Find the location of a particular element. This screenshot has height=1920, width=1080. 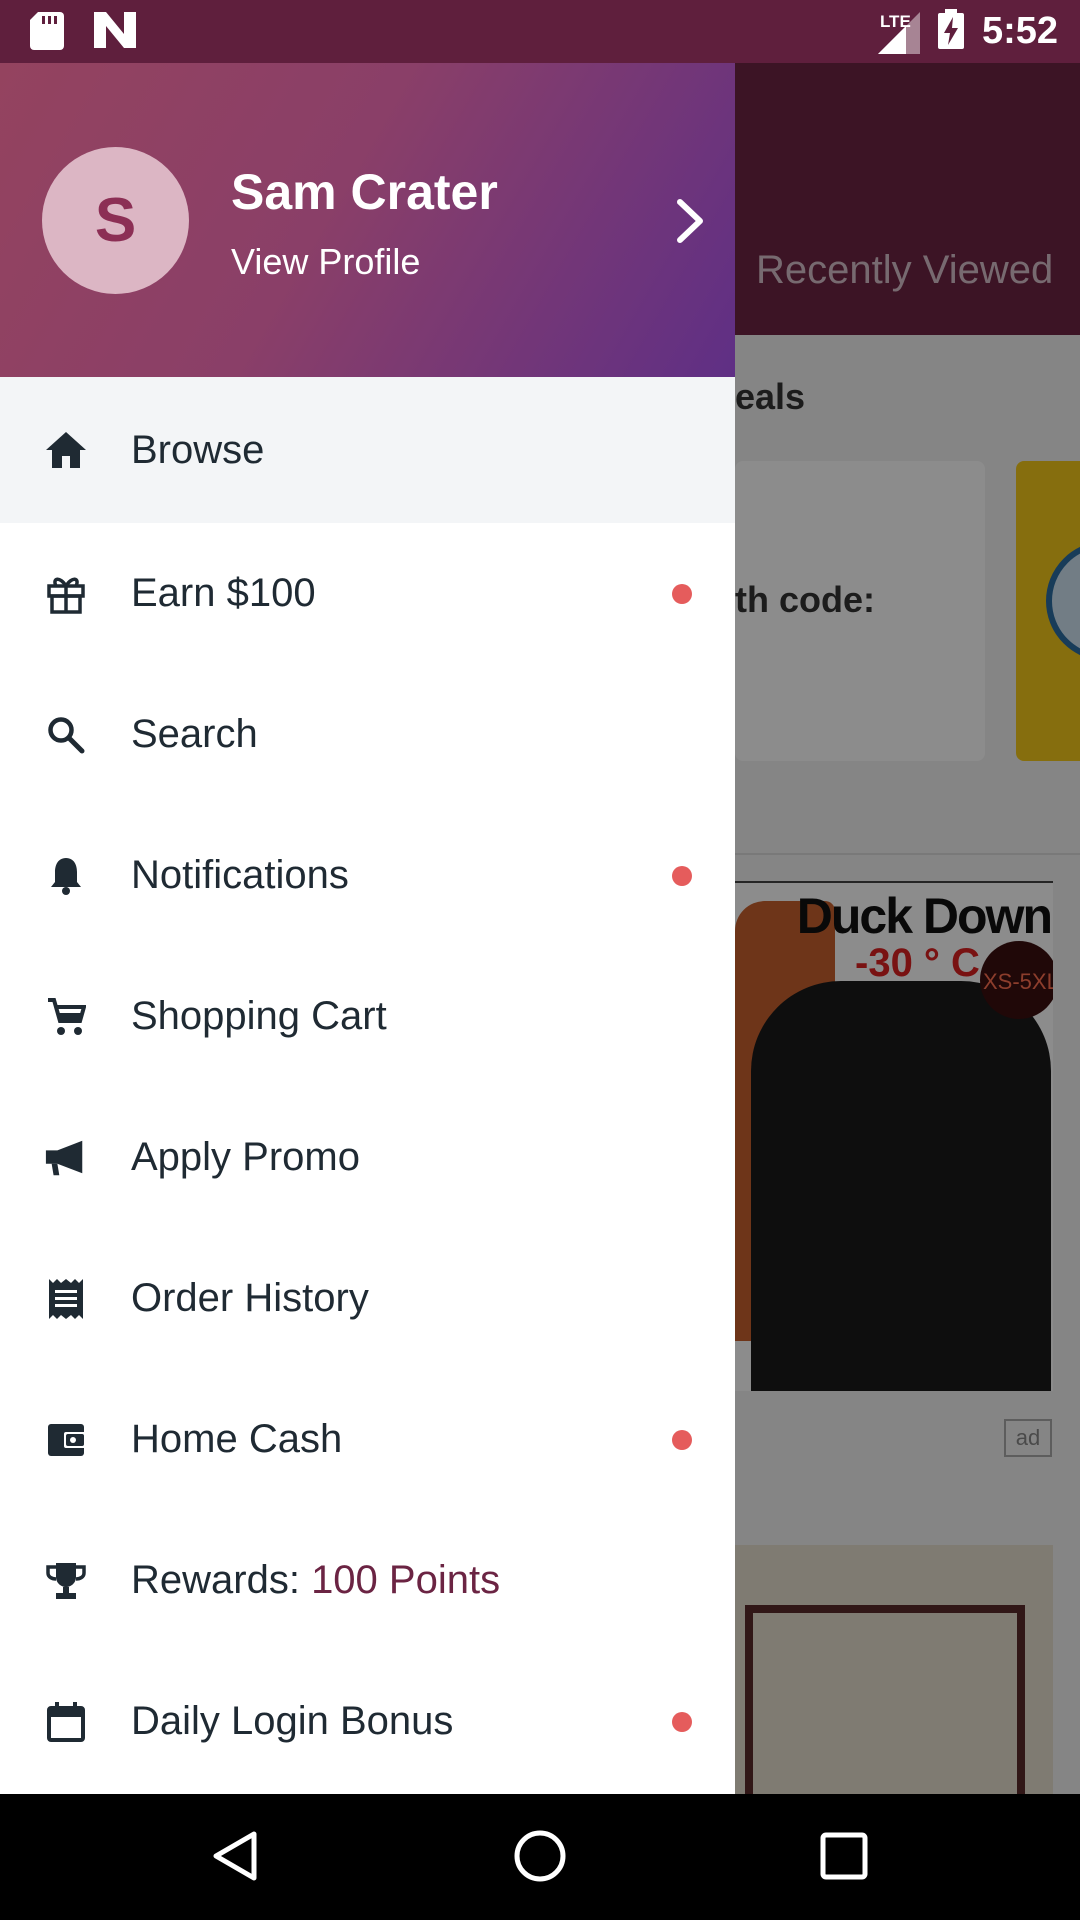

menu-item-rewards: Rewards: 100 Points is located at coordinates (367, 1580).